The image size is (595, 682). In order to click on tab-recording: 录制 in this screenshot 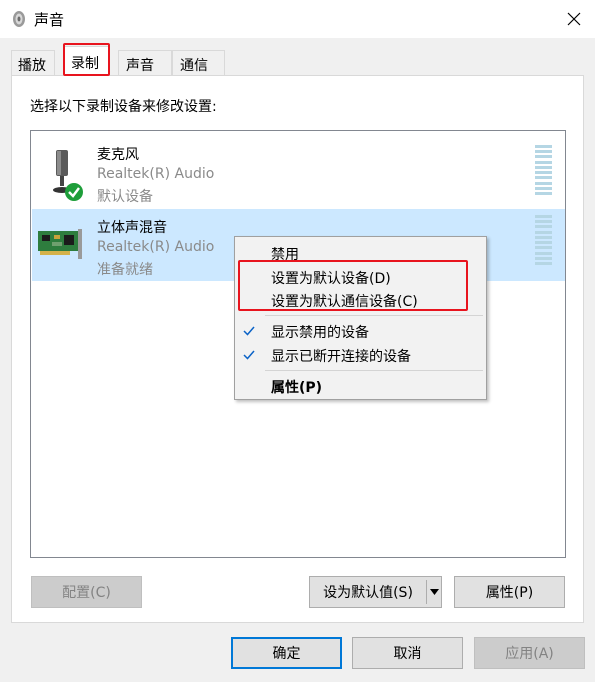, I will do `click(87, 61)`.